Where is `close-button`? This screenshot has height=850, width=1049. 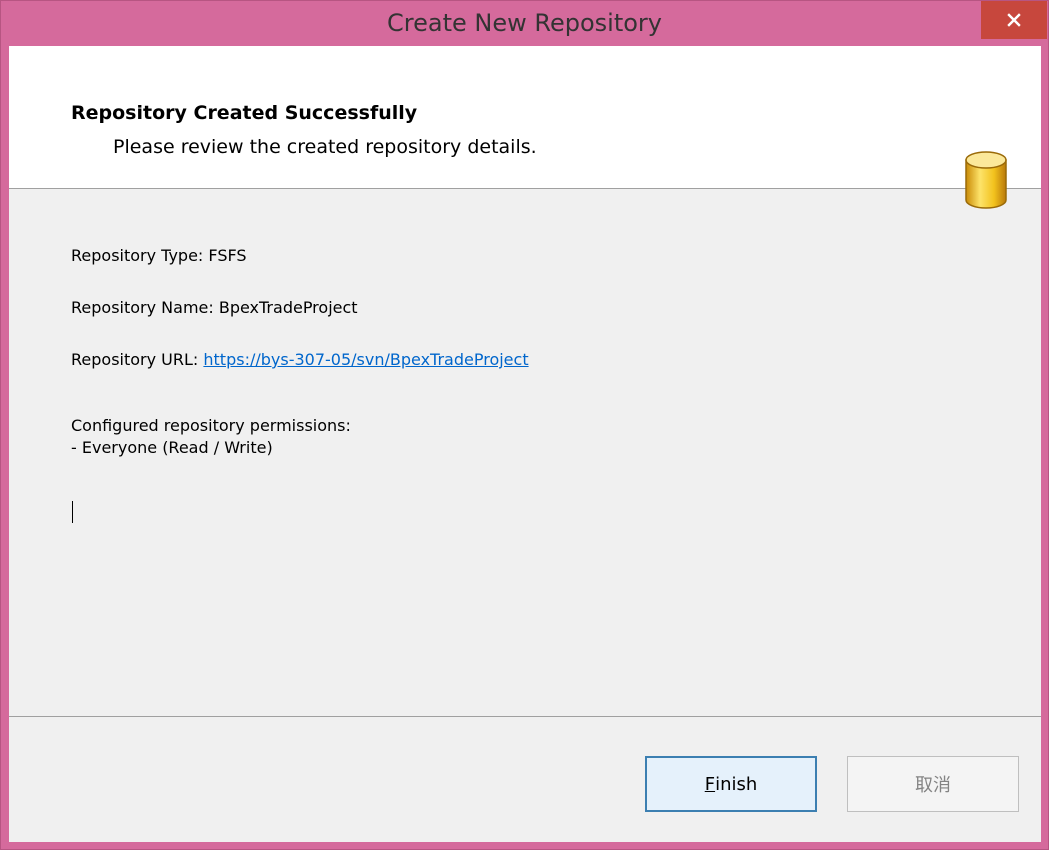 close-button is located at coordinates (1014, 20).